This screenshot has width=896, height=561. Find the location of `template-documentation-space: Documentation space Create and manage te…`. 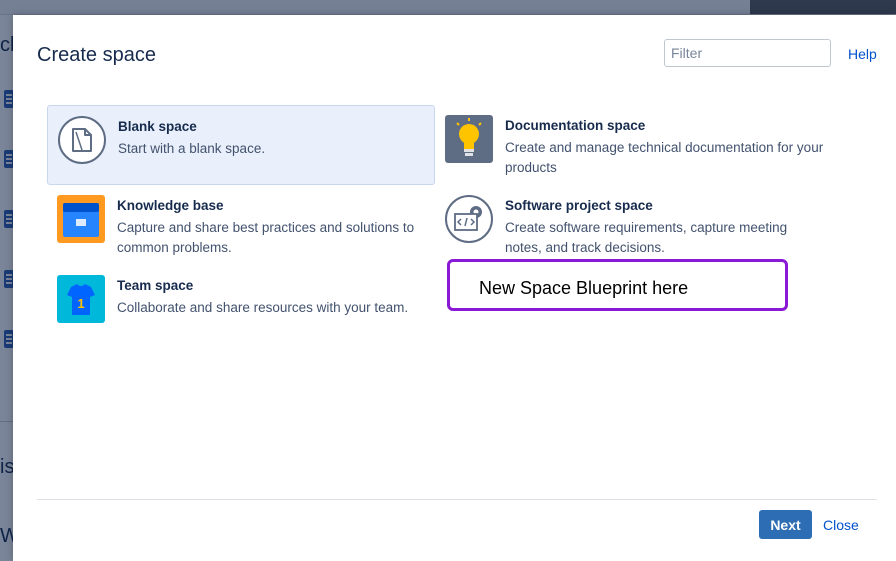

template-documentation-space: Documentation space Create and manage te… is located at coordinates (640, 145).